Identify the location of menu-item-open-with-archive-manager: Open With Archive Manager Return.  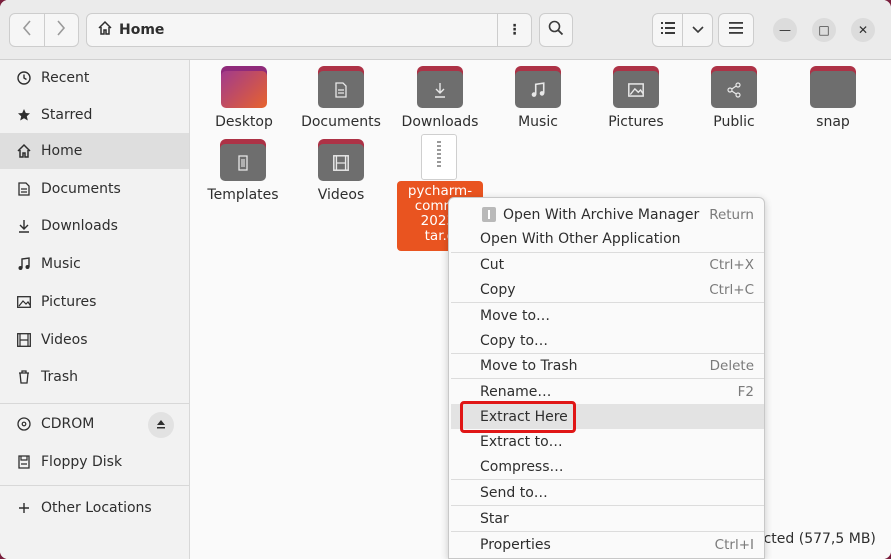
(607, 214).